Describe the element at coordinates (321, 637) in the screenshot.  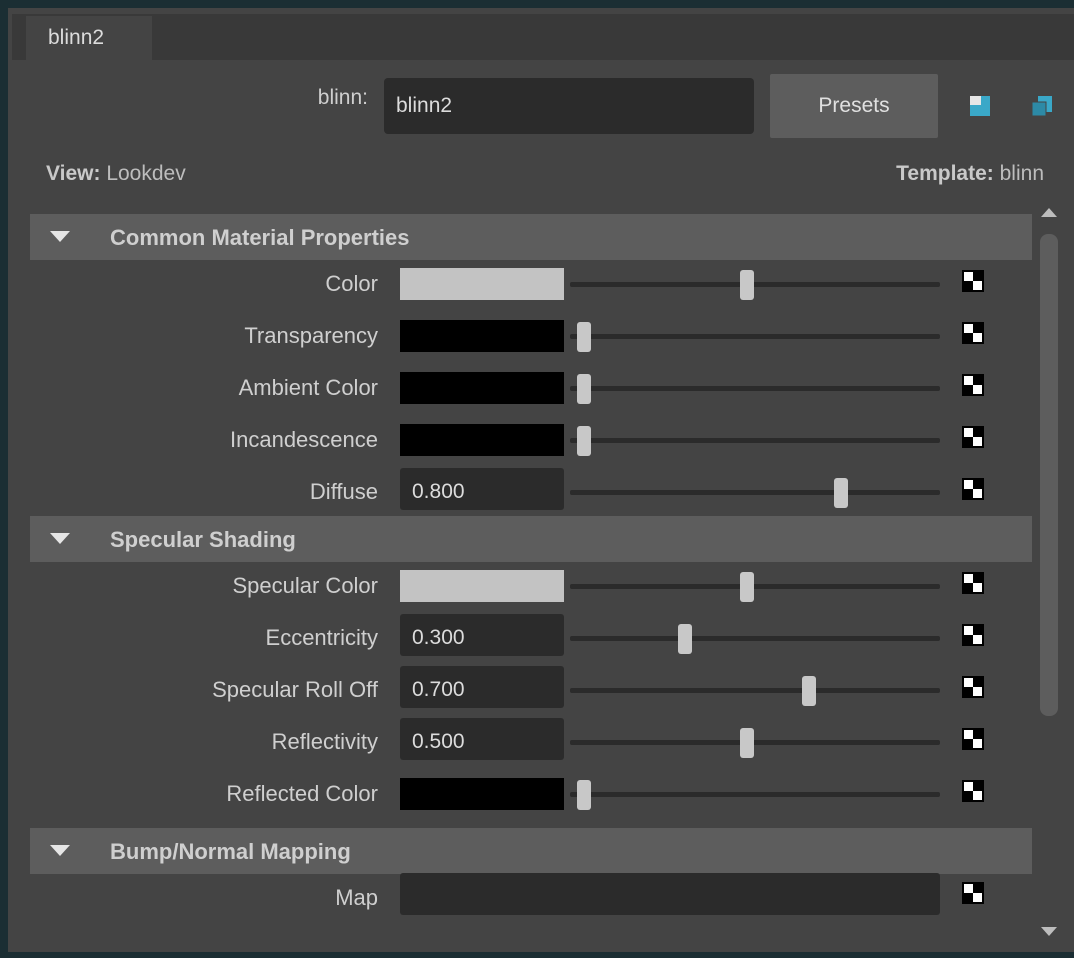
I see `attr-label-eccentricity: Eccentricity` at that location.